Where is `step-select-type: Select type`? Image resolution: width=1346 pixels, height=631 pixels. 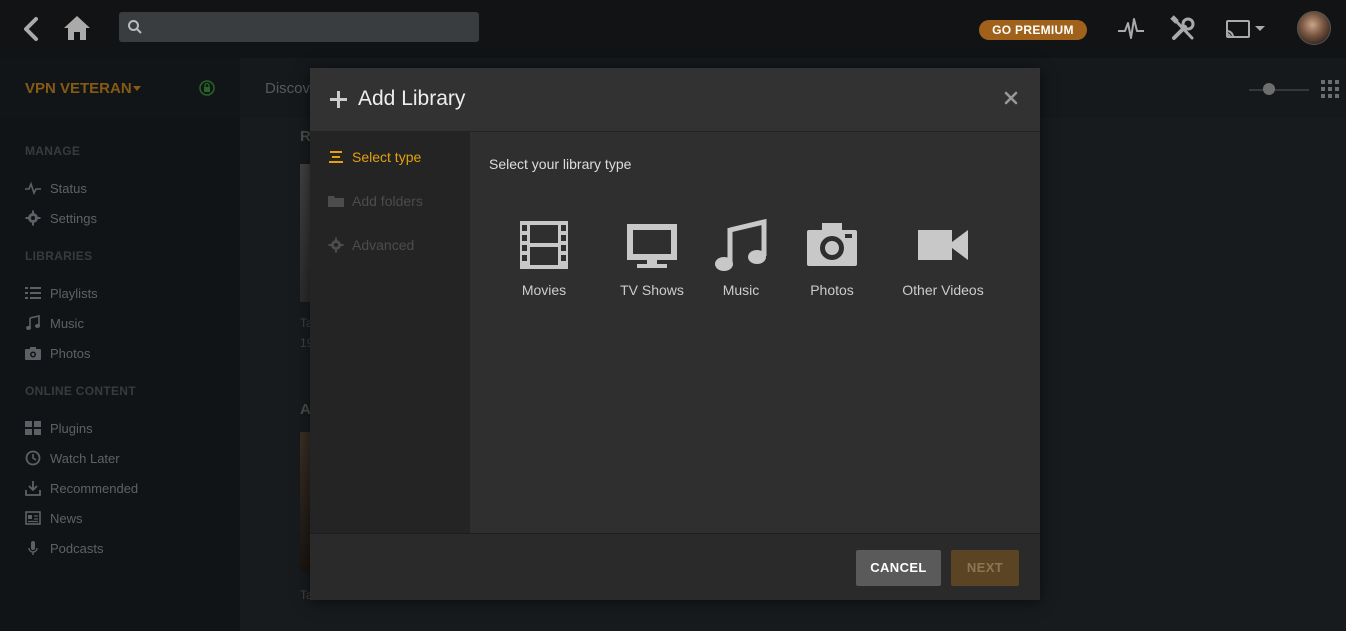
step-select-type: Select type is located at coordinates (374, 157).